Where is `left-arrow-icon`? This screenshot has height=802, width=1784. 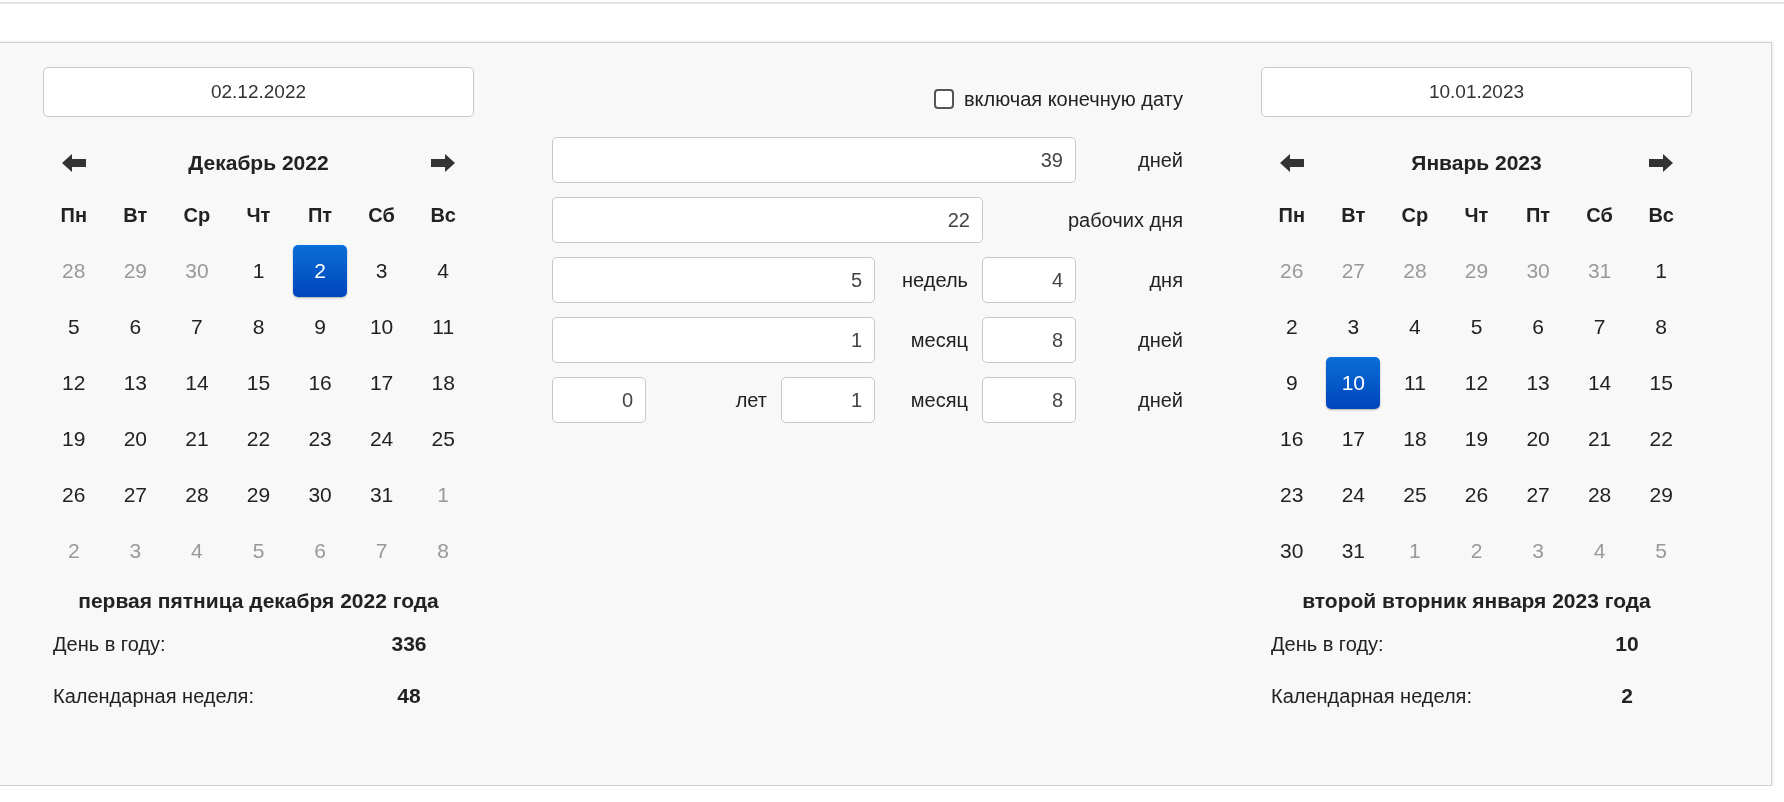
left-arrow-icon is located at coordinates (74, 163).